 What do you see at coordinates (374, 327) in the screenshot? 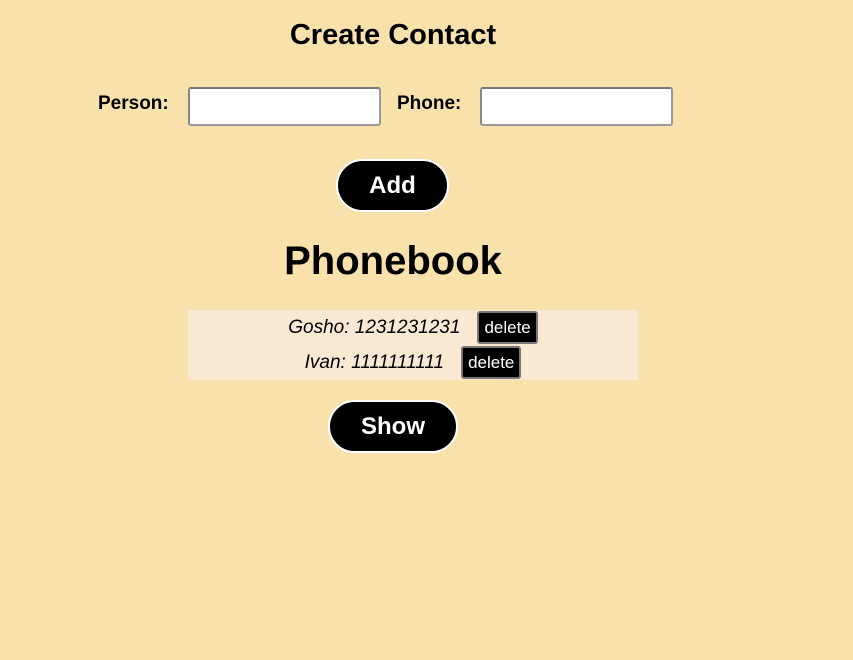
I see `contact-entry-text: Gosho: 1231231231` at bounding box center [374, 327].